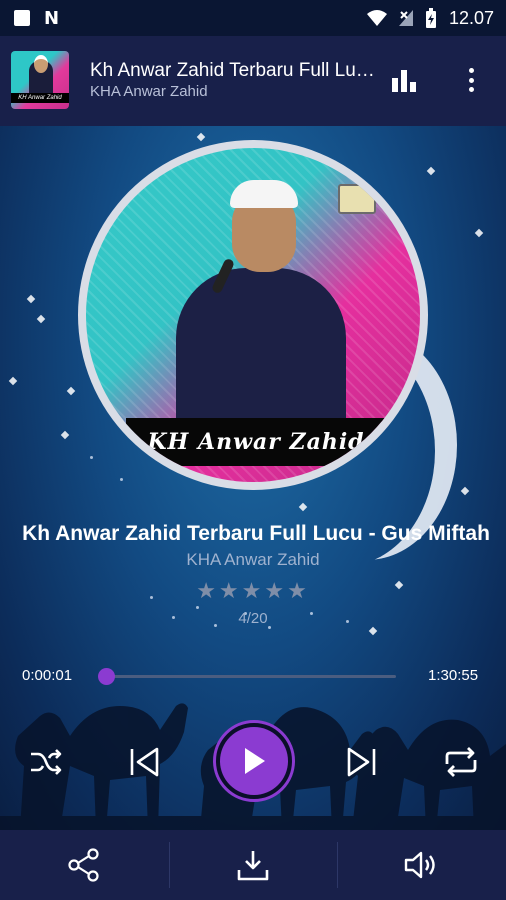  Describe the element at coordinates (22, 18) in the screenshot. I see `notification-square-icon` at that location.